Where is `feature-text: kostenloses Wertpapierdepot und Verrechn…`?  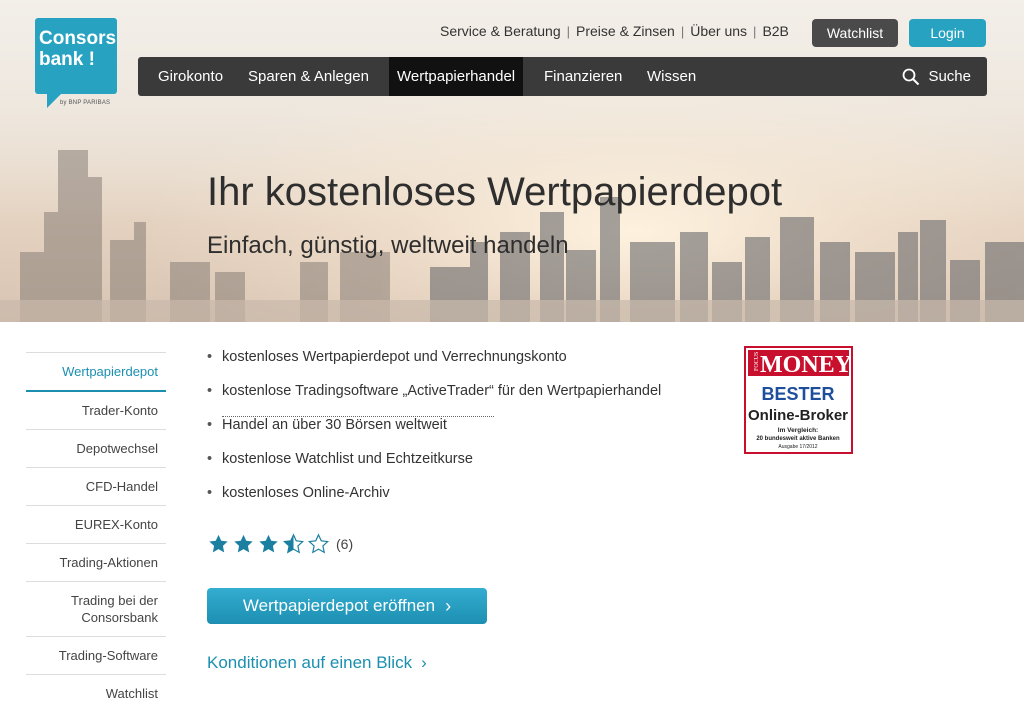 feature-text: kostenloses Wertpapierdepot und Verrechn… is located at coordinates (394, 357).